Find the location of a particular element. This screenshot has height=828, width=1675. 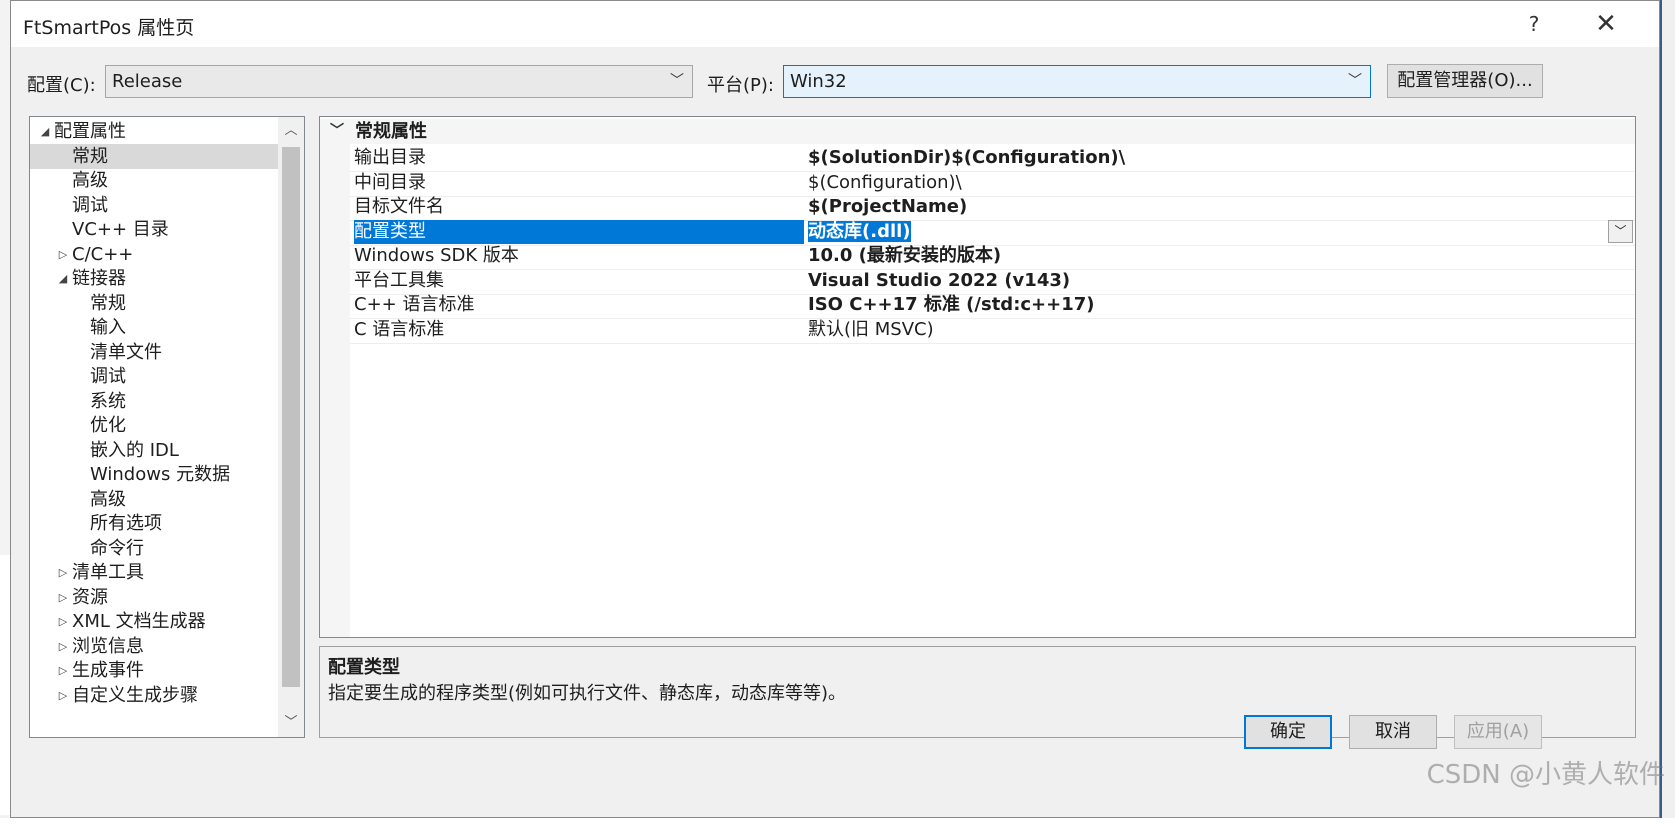

tree-item: 系统 is located at coordinates (154, 401).